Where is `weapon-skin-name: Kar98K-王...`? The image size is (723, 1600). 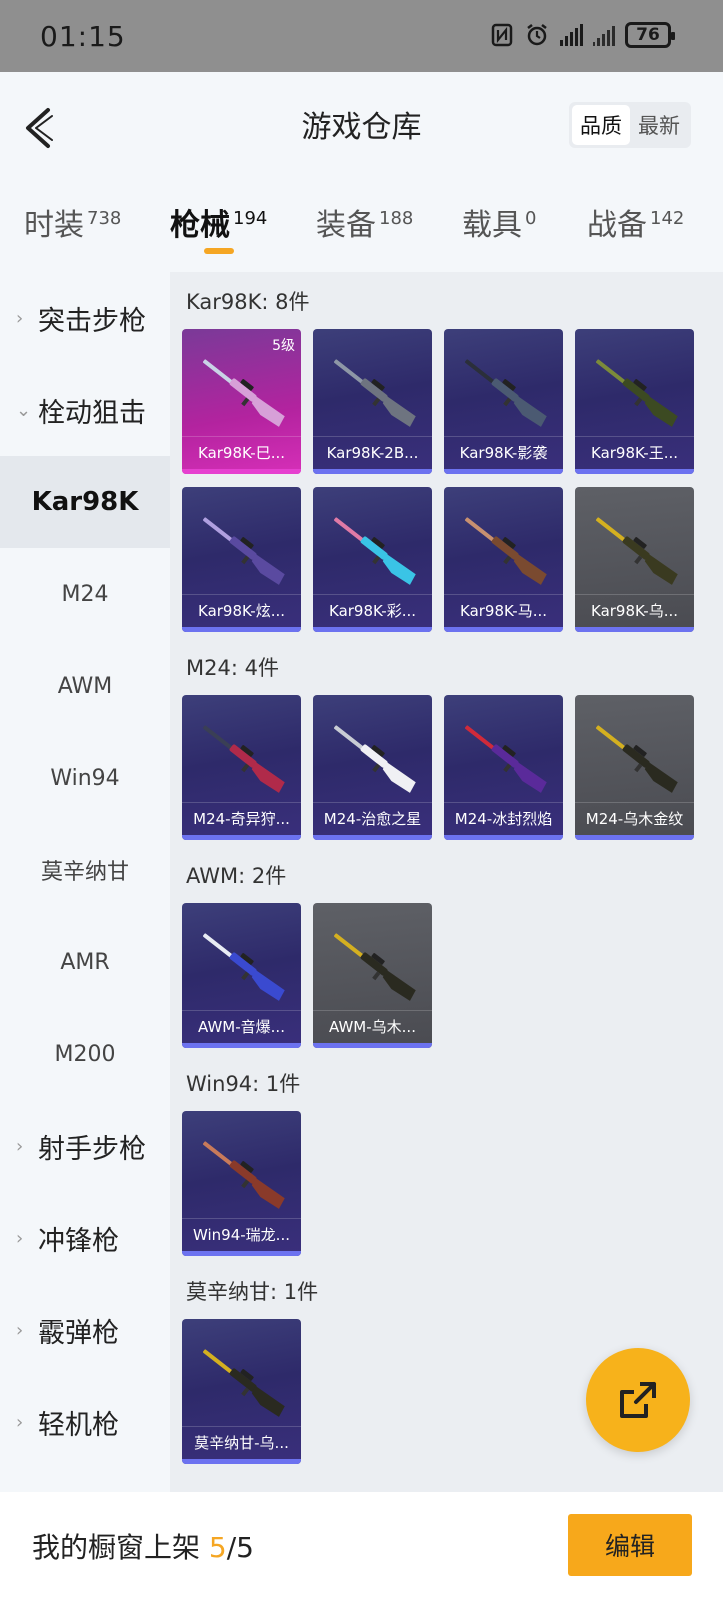 weapon-skin-name: Kar98K-王... is located at coordinates (634, 452).